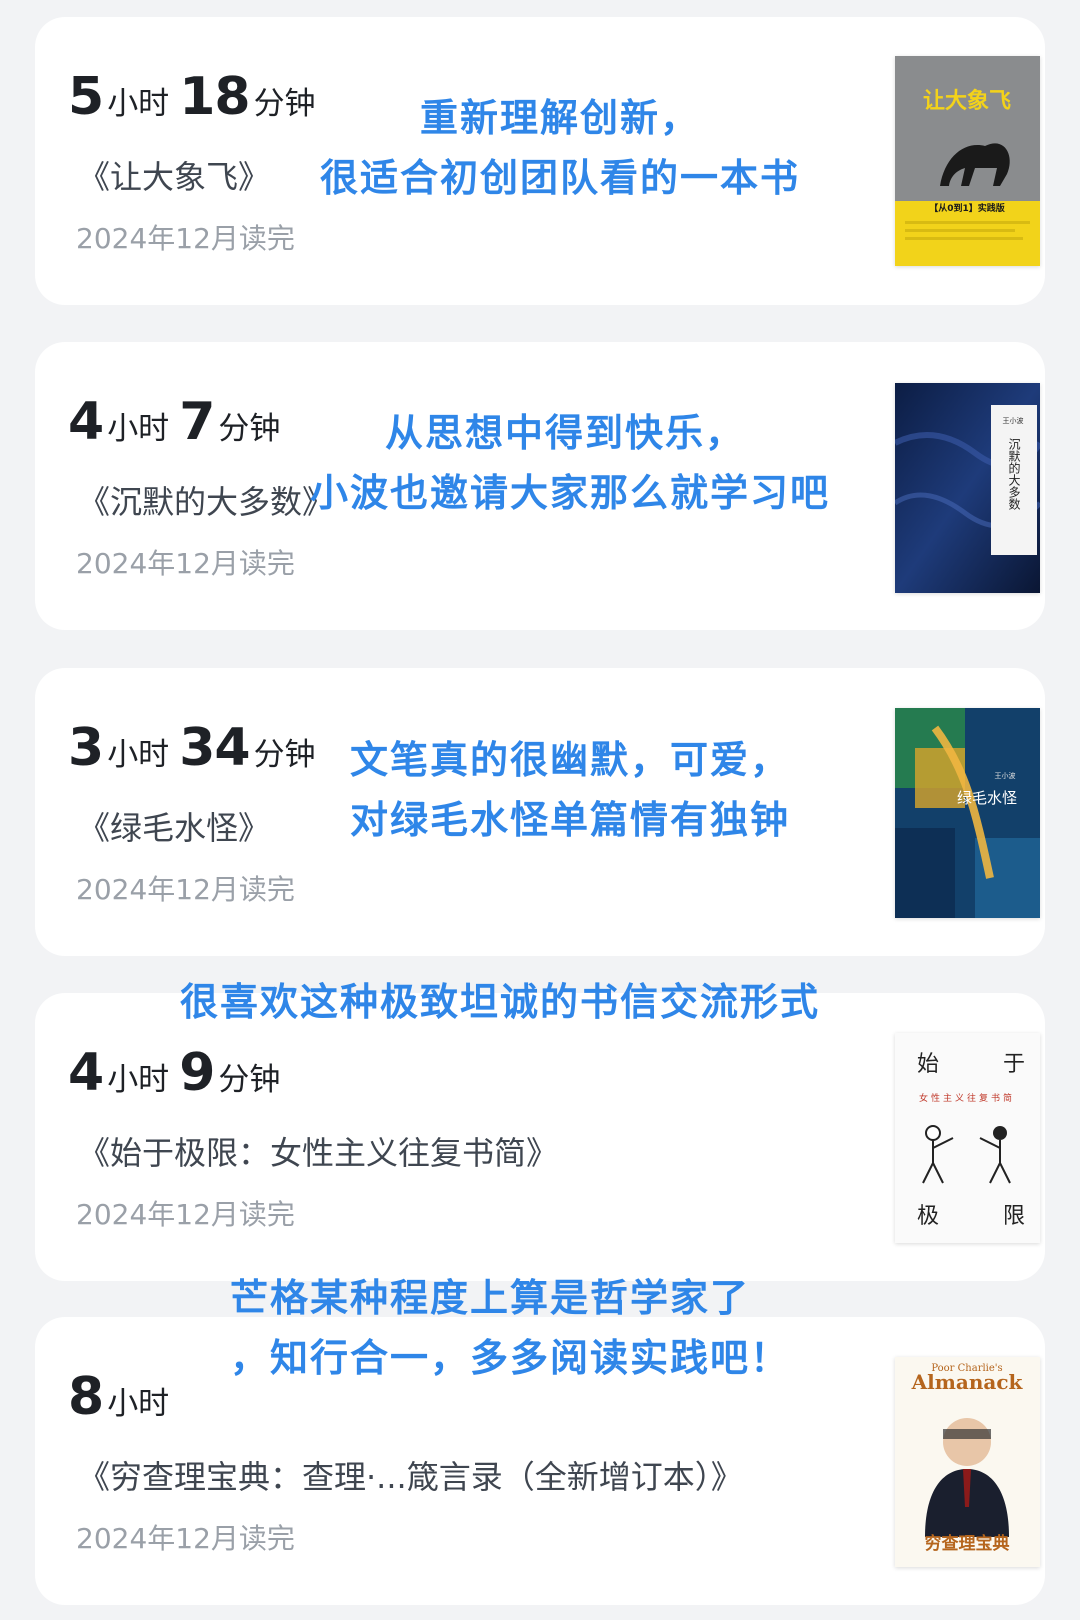 This screenshot has width=1080, height=1620. What do you see at coordinates (174, 177) in the screenshot?
I see `book-title: 《让大象飞》` at bounding box center [174, 177].